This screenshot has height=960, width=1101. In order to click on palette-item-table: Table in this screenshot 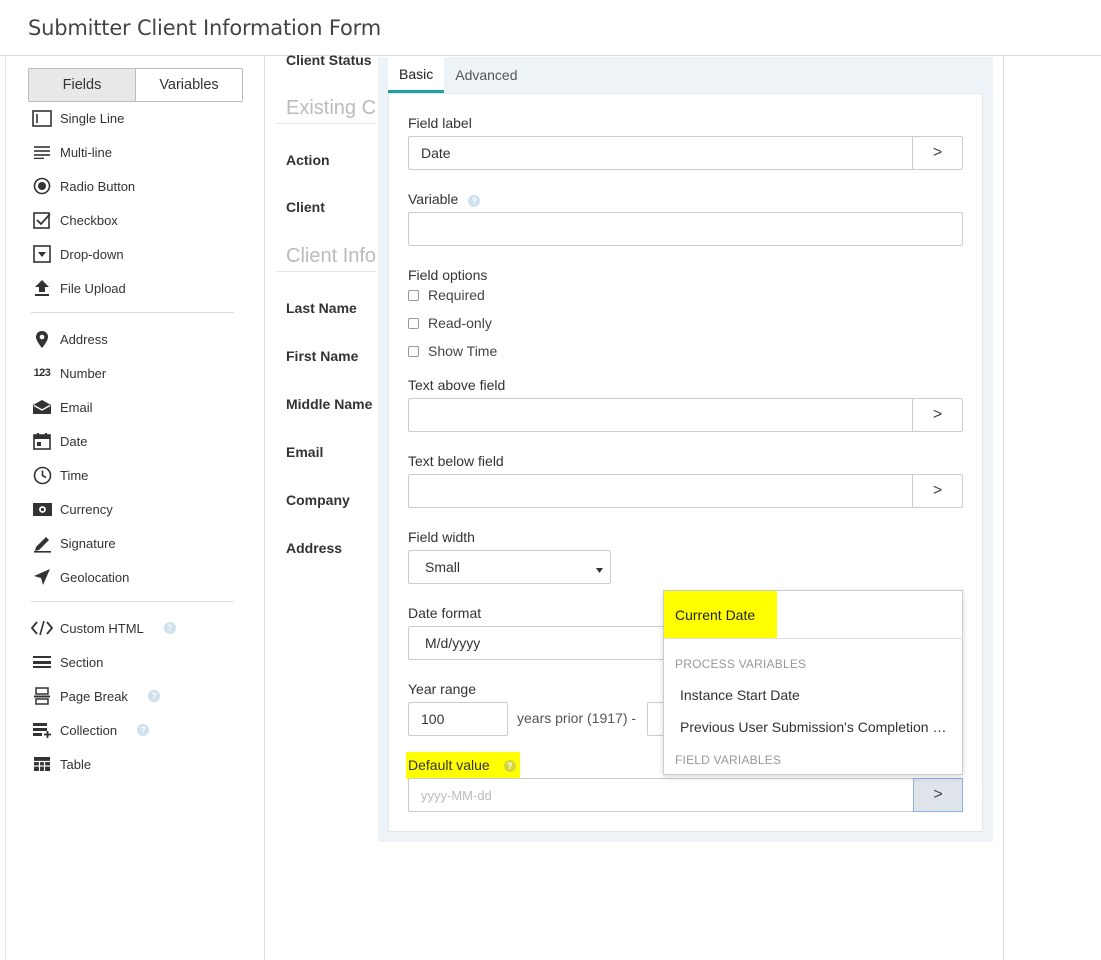, I will do `click(61, 764)`.